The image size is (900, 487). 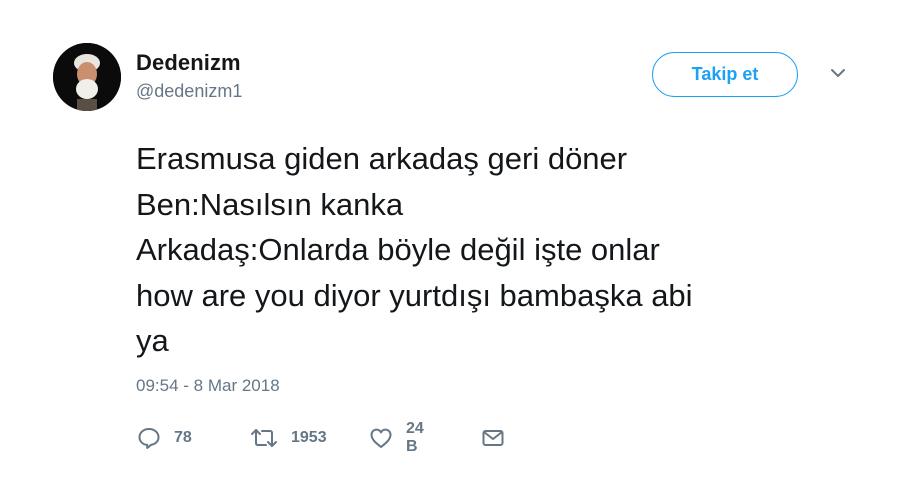 I want to click on envelope-icon, so click(x=493, y=438).